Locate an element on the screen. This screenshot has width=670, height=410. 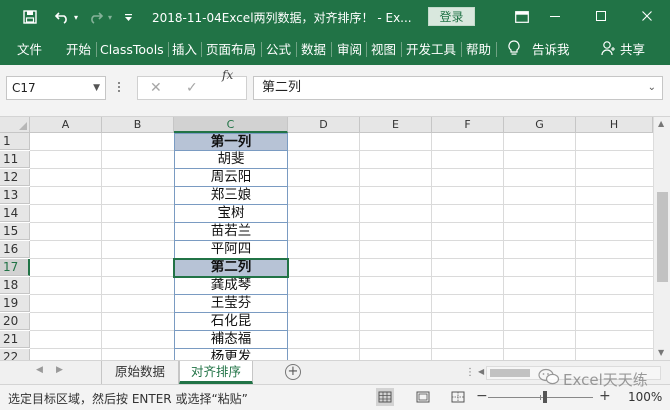
row-header-14: 14 is located at coordinates (15, 213).